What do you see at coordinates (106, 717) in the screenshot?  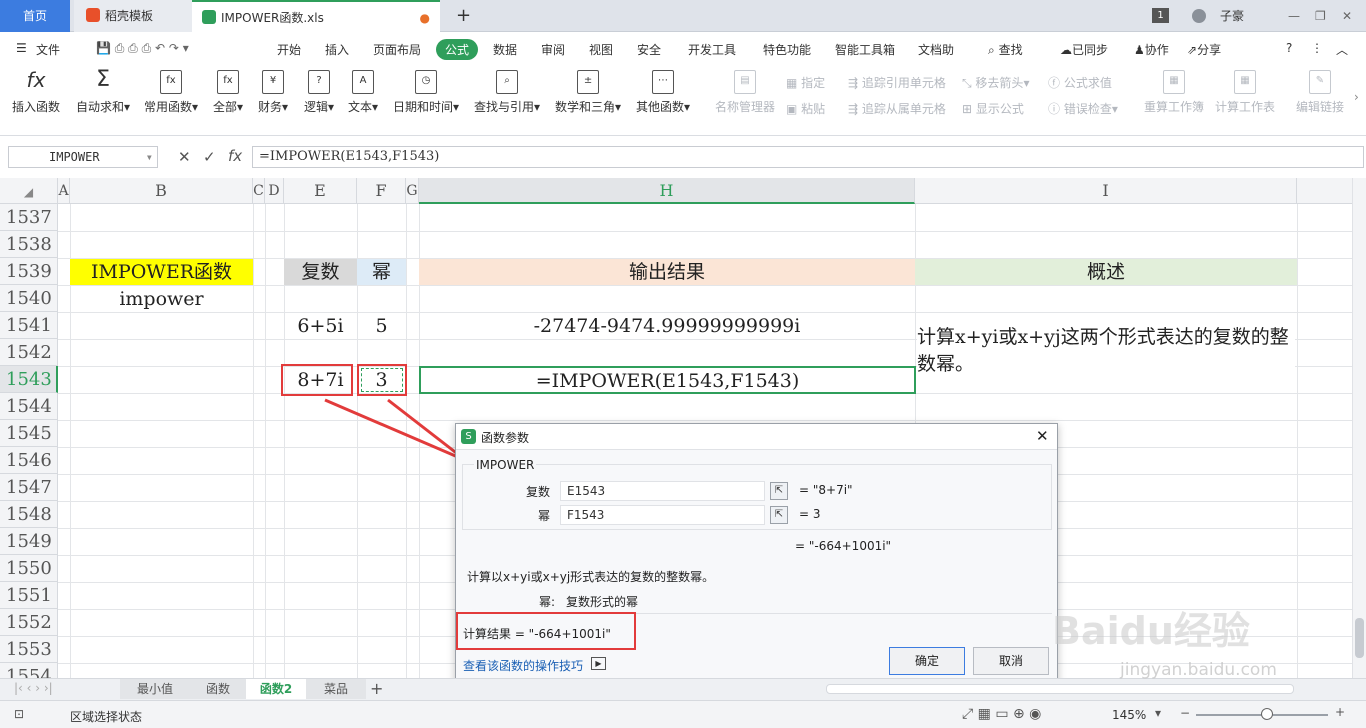 I see `status-mode: 区域选择状态` at bounding box center [106, 717].